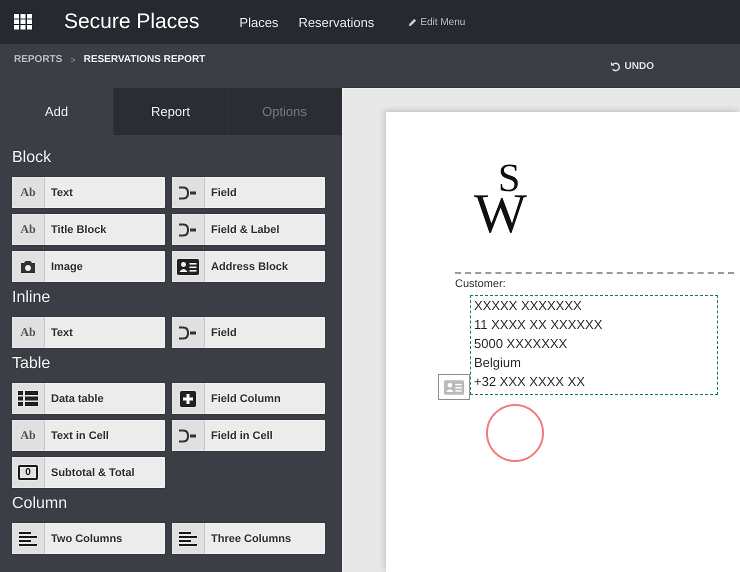 Image resolution: width=740 pixels, height=572 pixels. I want to click on add-item-button: Three Columns, so click(248, 538).